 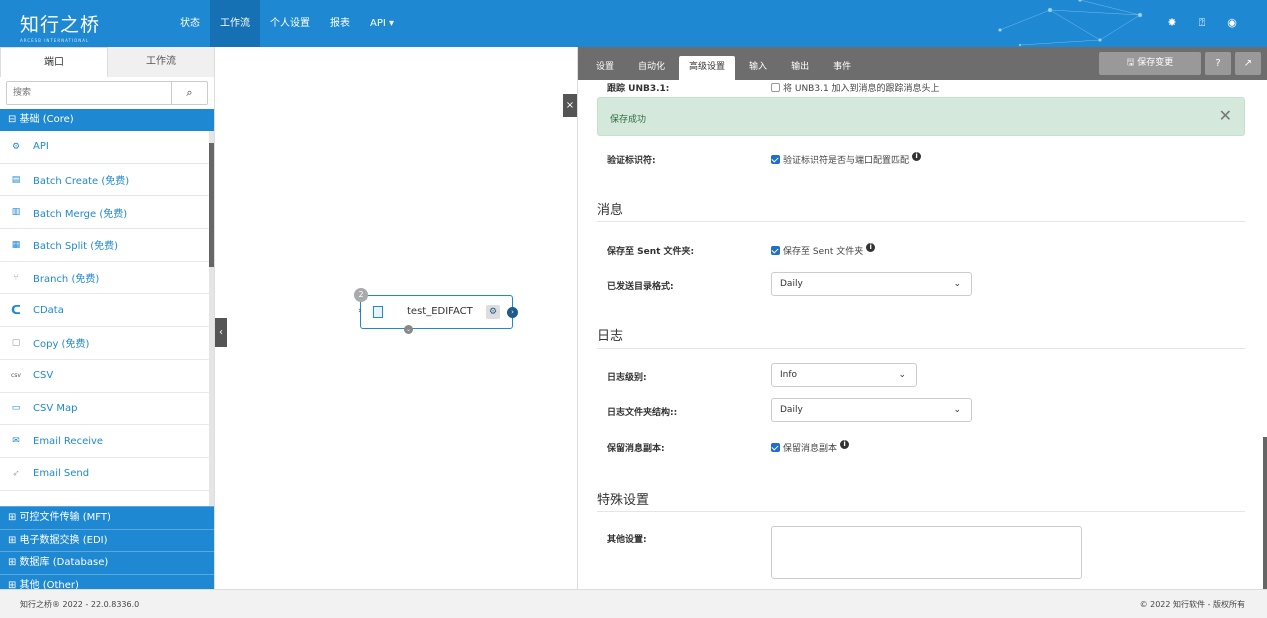 What do you see at coordinates (107, 120) in the screenshot?
I see `category-core: ⊟ 基础 (Core)` at bounding box center [107, 120].